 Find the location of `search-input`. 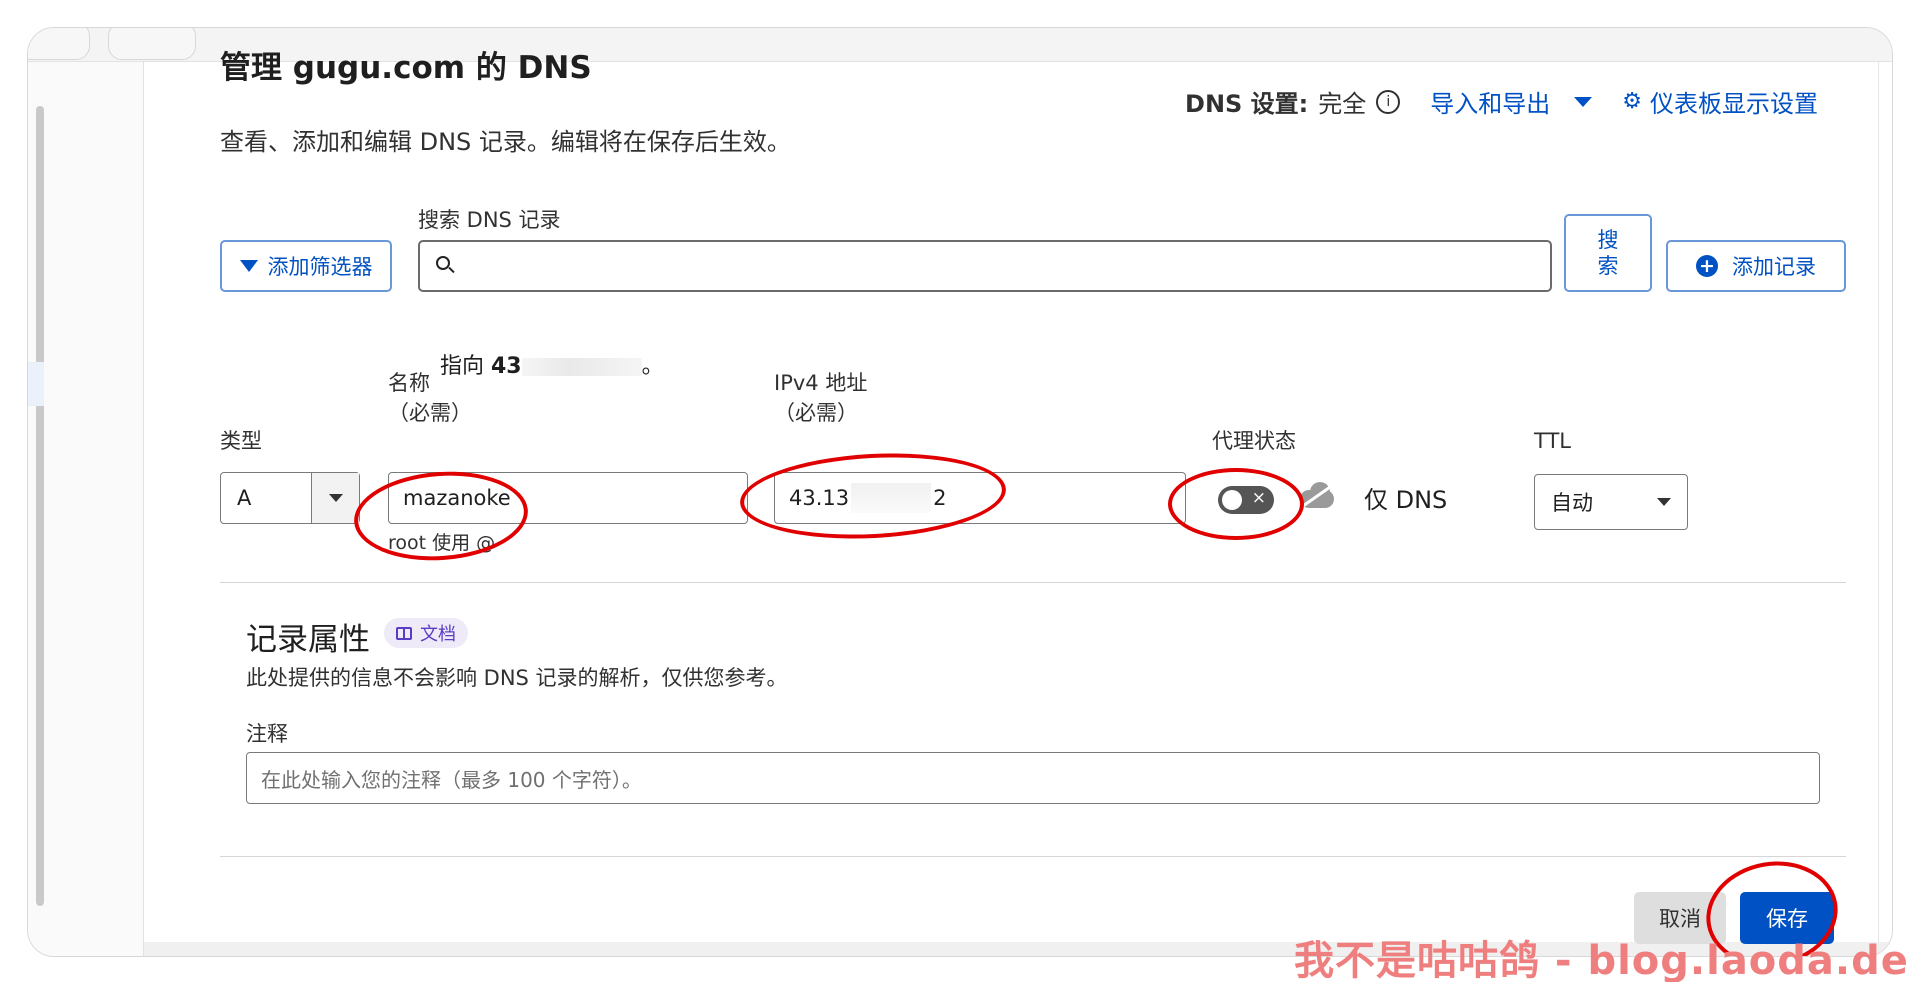

search-input is located at coordinates (985, 266).